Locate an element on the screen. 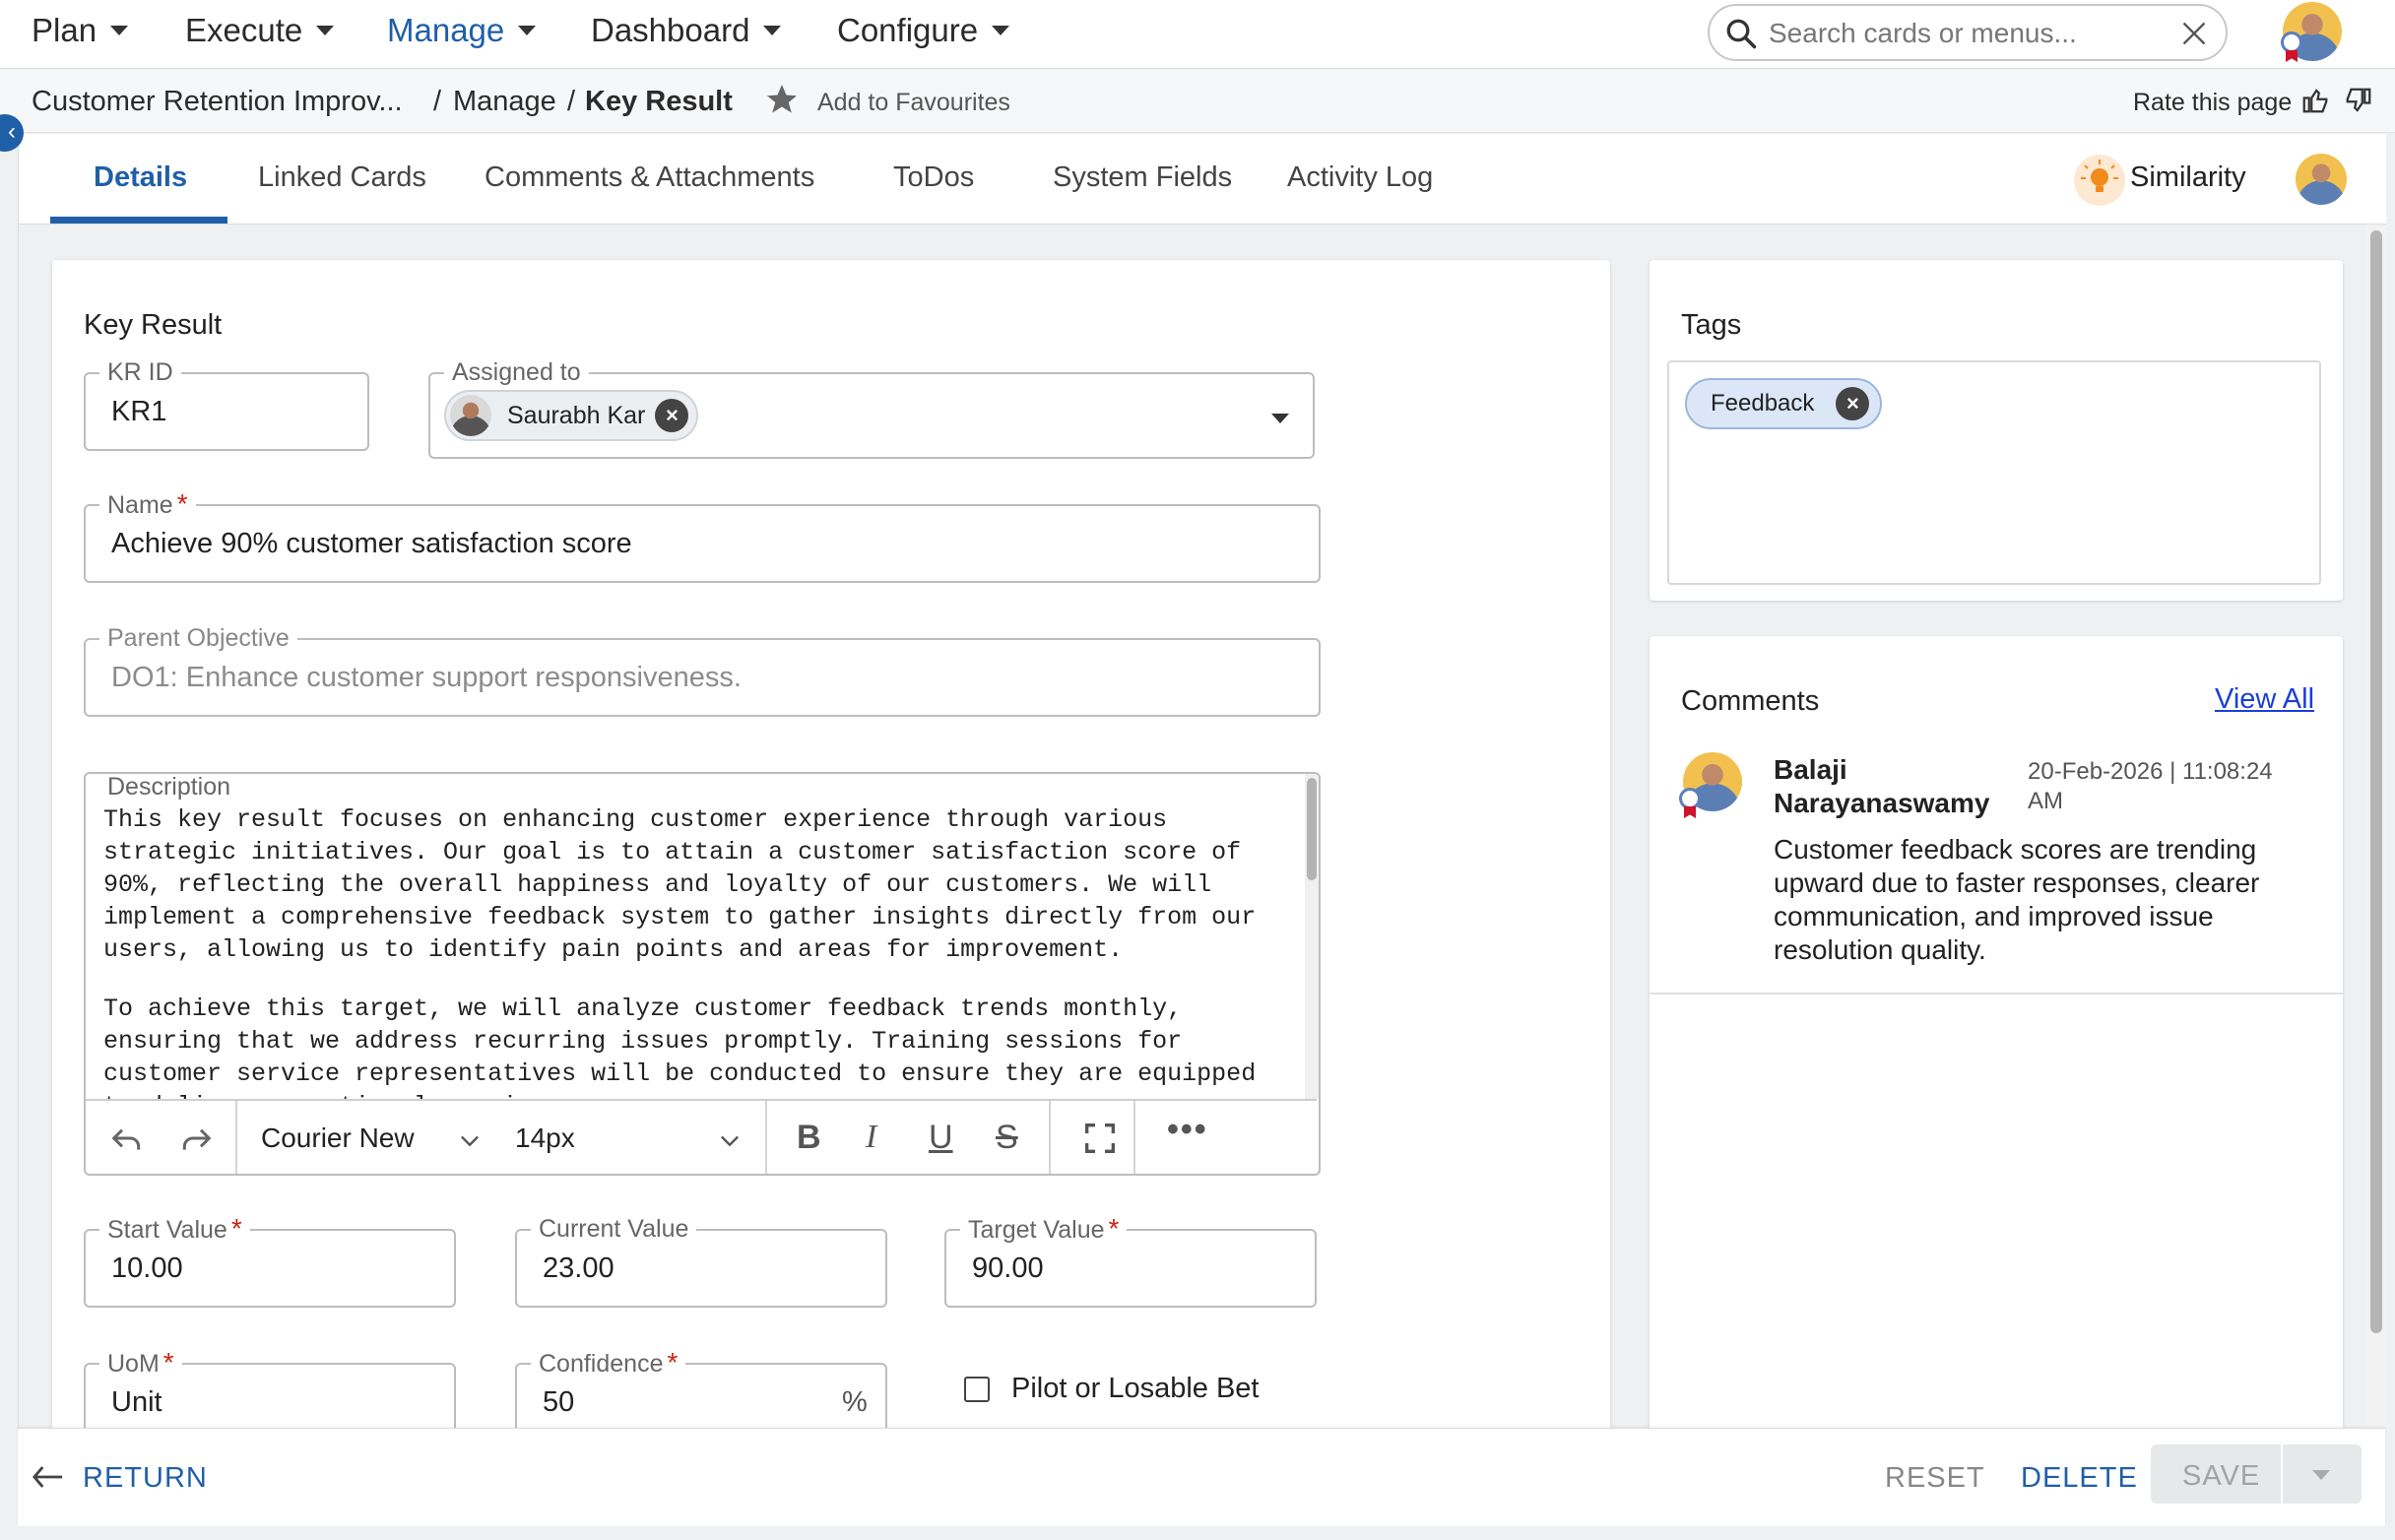 The height and width of the screenshot is (1540, 2395). breadcrumb-module: Manage is located at coordinates (505, 102).